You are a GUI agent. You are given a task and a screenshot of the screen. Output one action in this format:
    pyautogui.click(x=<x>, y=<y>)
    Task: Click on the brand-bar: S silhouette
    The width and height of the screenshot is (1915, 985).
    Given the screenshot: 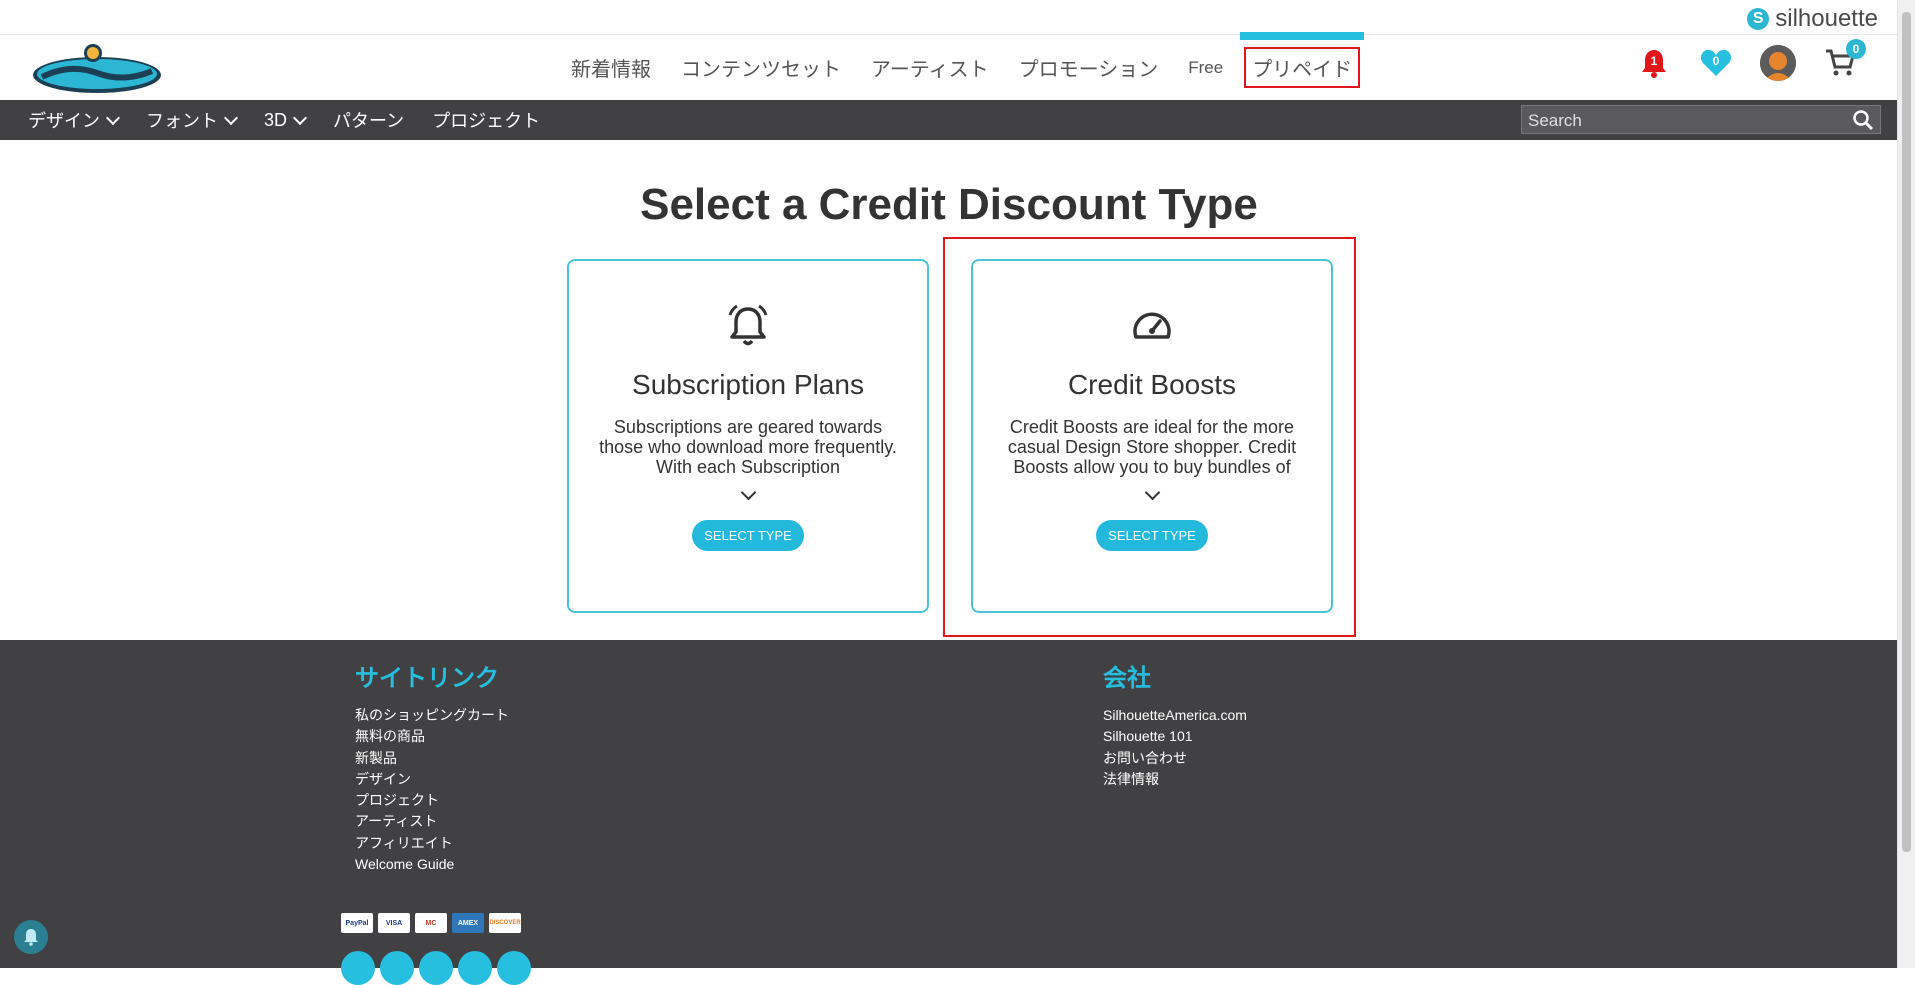 What is the action you would take?
    pyautogui.click(x=949, y=17)
    